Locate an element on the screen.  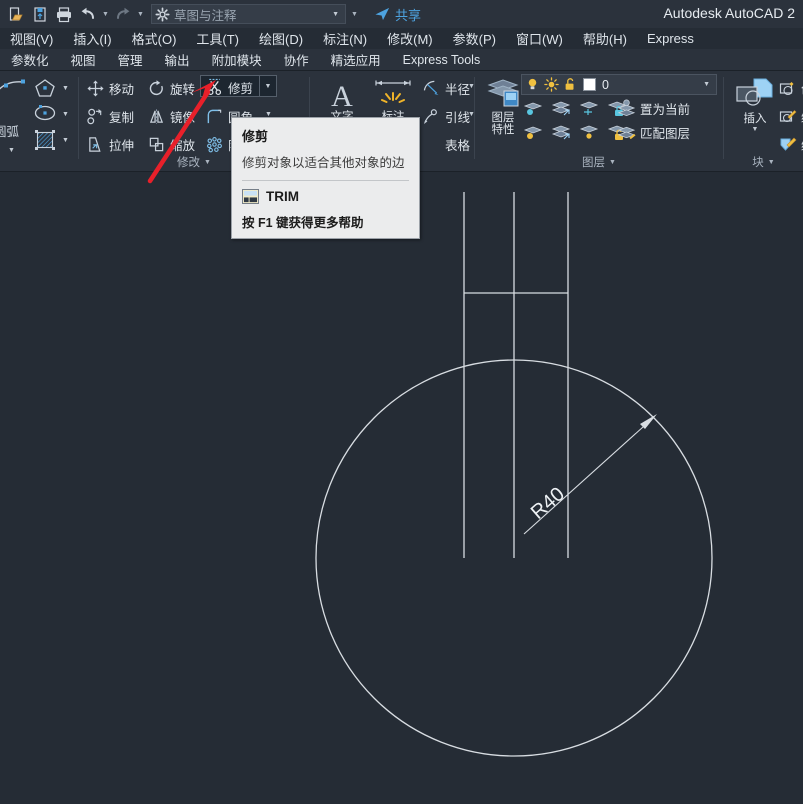
modify-panel-caret-icon: ▼ is located at coordinates (207, 162).